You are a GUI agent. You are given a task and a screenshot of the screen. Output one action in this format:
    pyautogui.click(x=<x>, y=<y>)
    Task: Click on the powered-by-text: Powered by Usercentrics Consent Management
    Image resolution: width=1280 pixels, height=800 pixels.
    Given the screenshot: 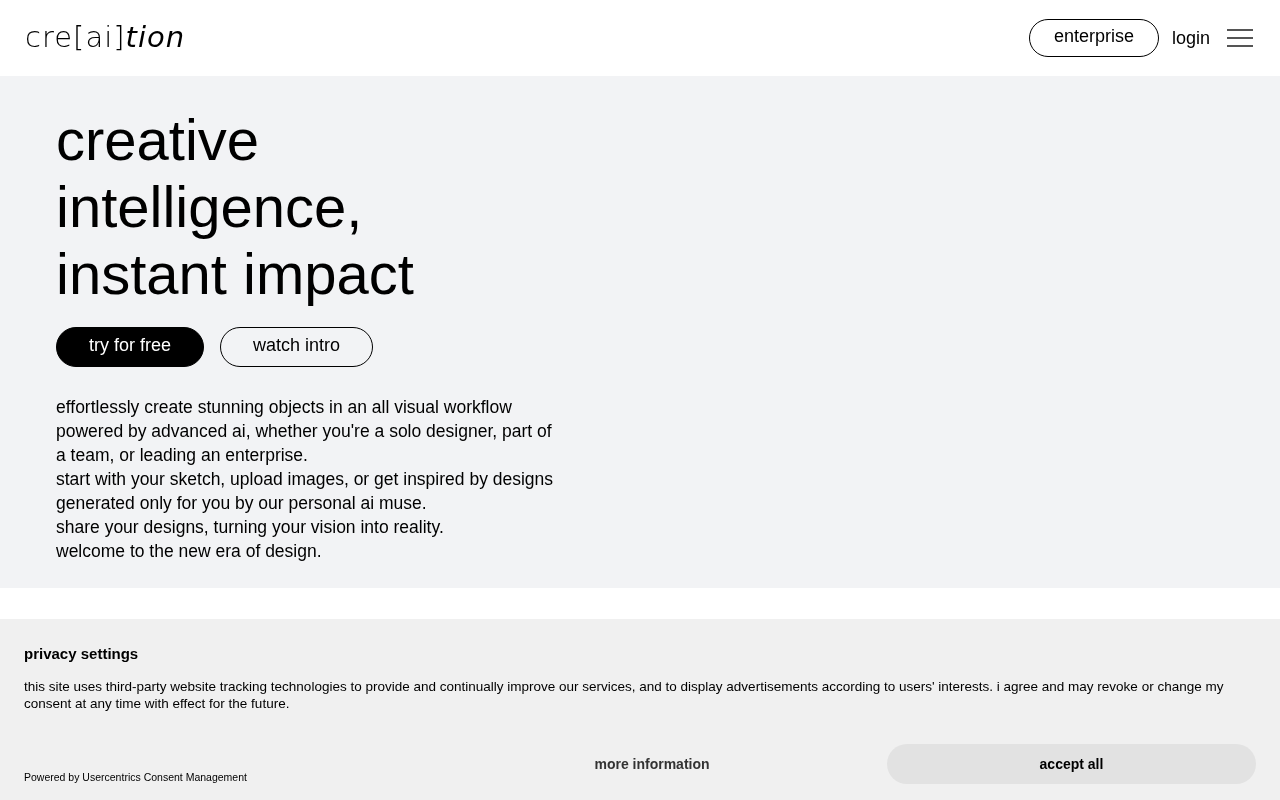 What is the action you would take?
    pyautogui.click(x=135, y=777)
    